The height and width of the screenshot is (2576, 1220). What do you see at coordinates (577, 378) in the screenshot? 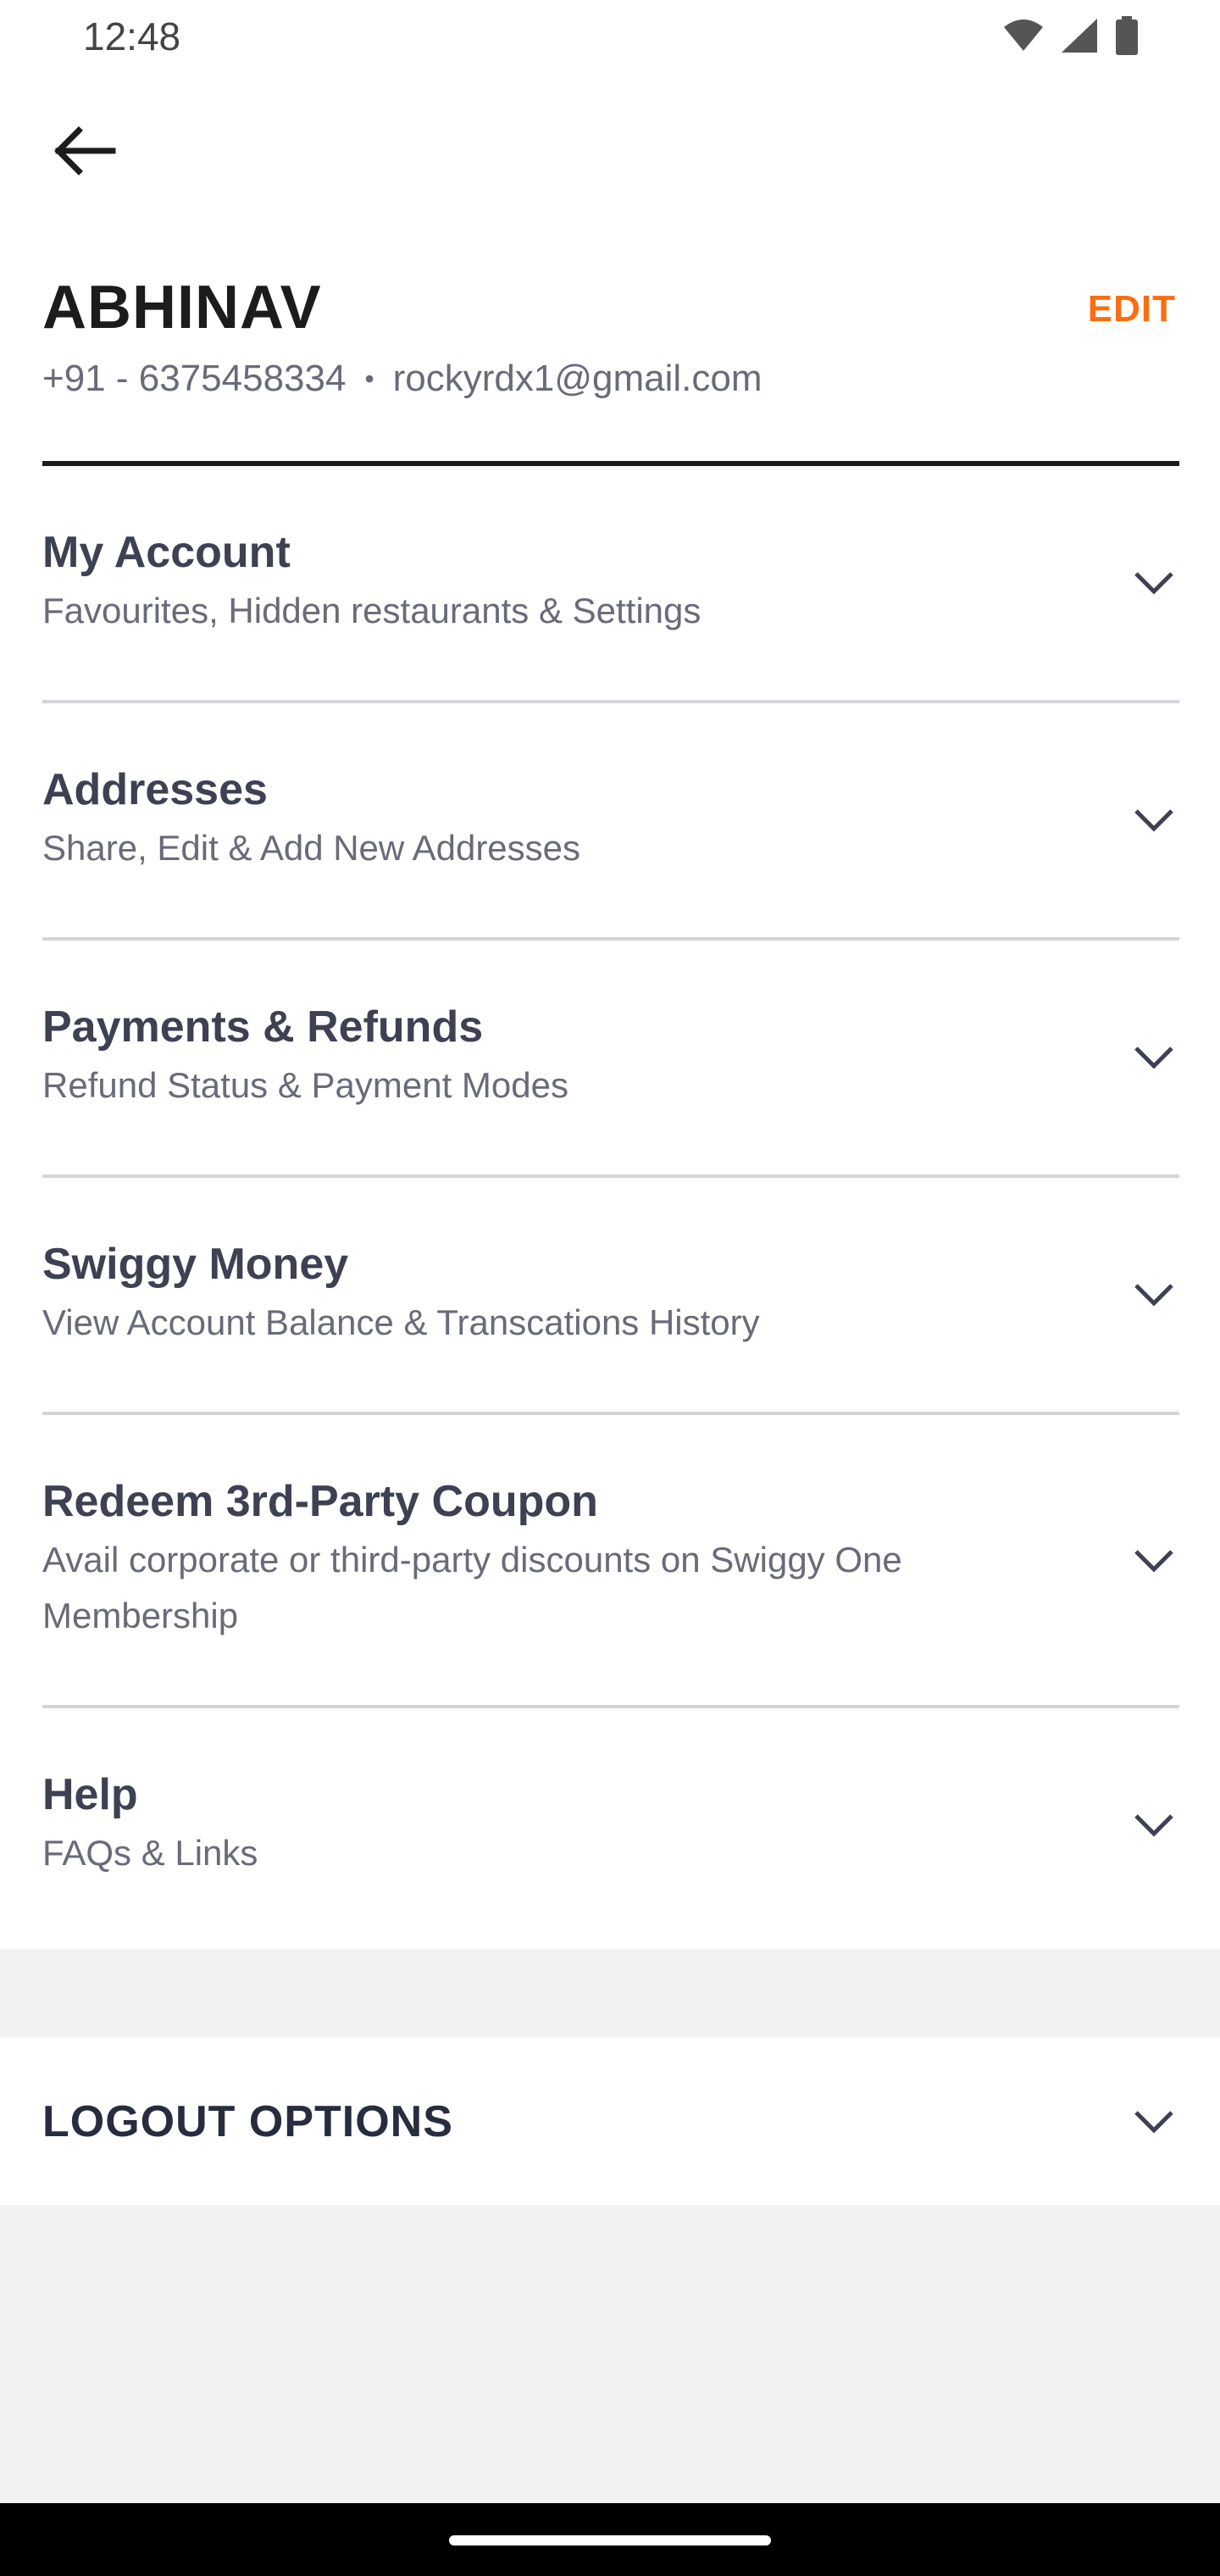
I see `profile-email: rockyrdx1@gmail.com` at bounding box center [577, 378].